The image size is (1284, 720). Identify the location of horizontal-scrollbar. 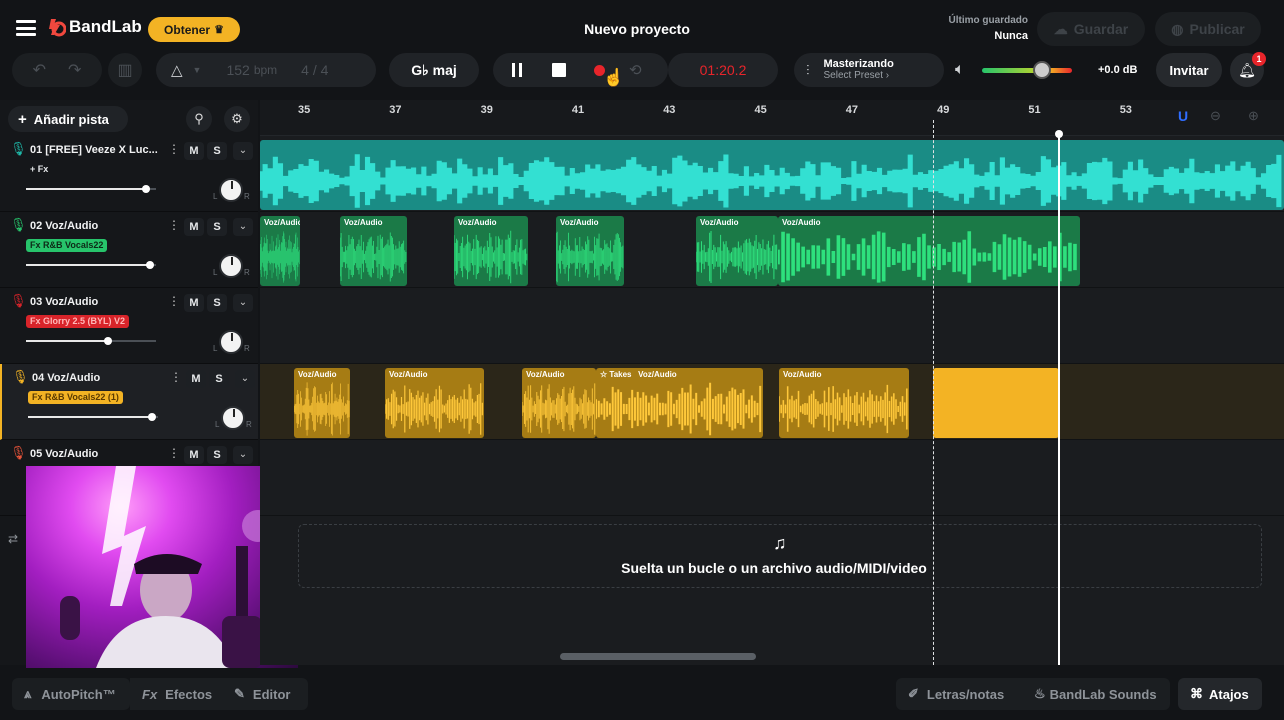
(658, 656).